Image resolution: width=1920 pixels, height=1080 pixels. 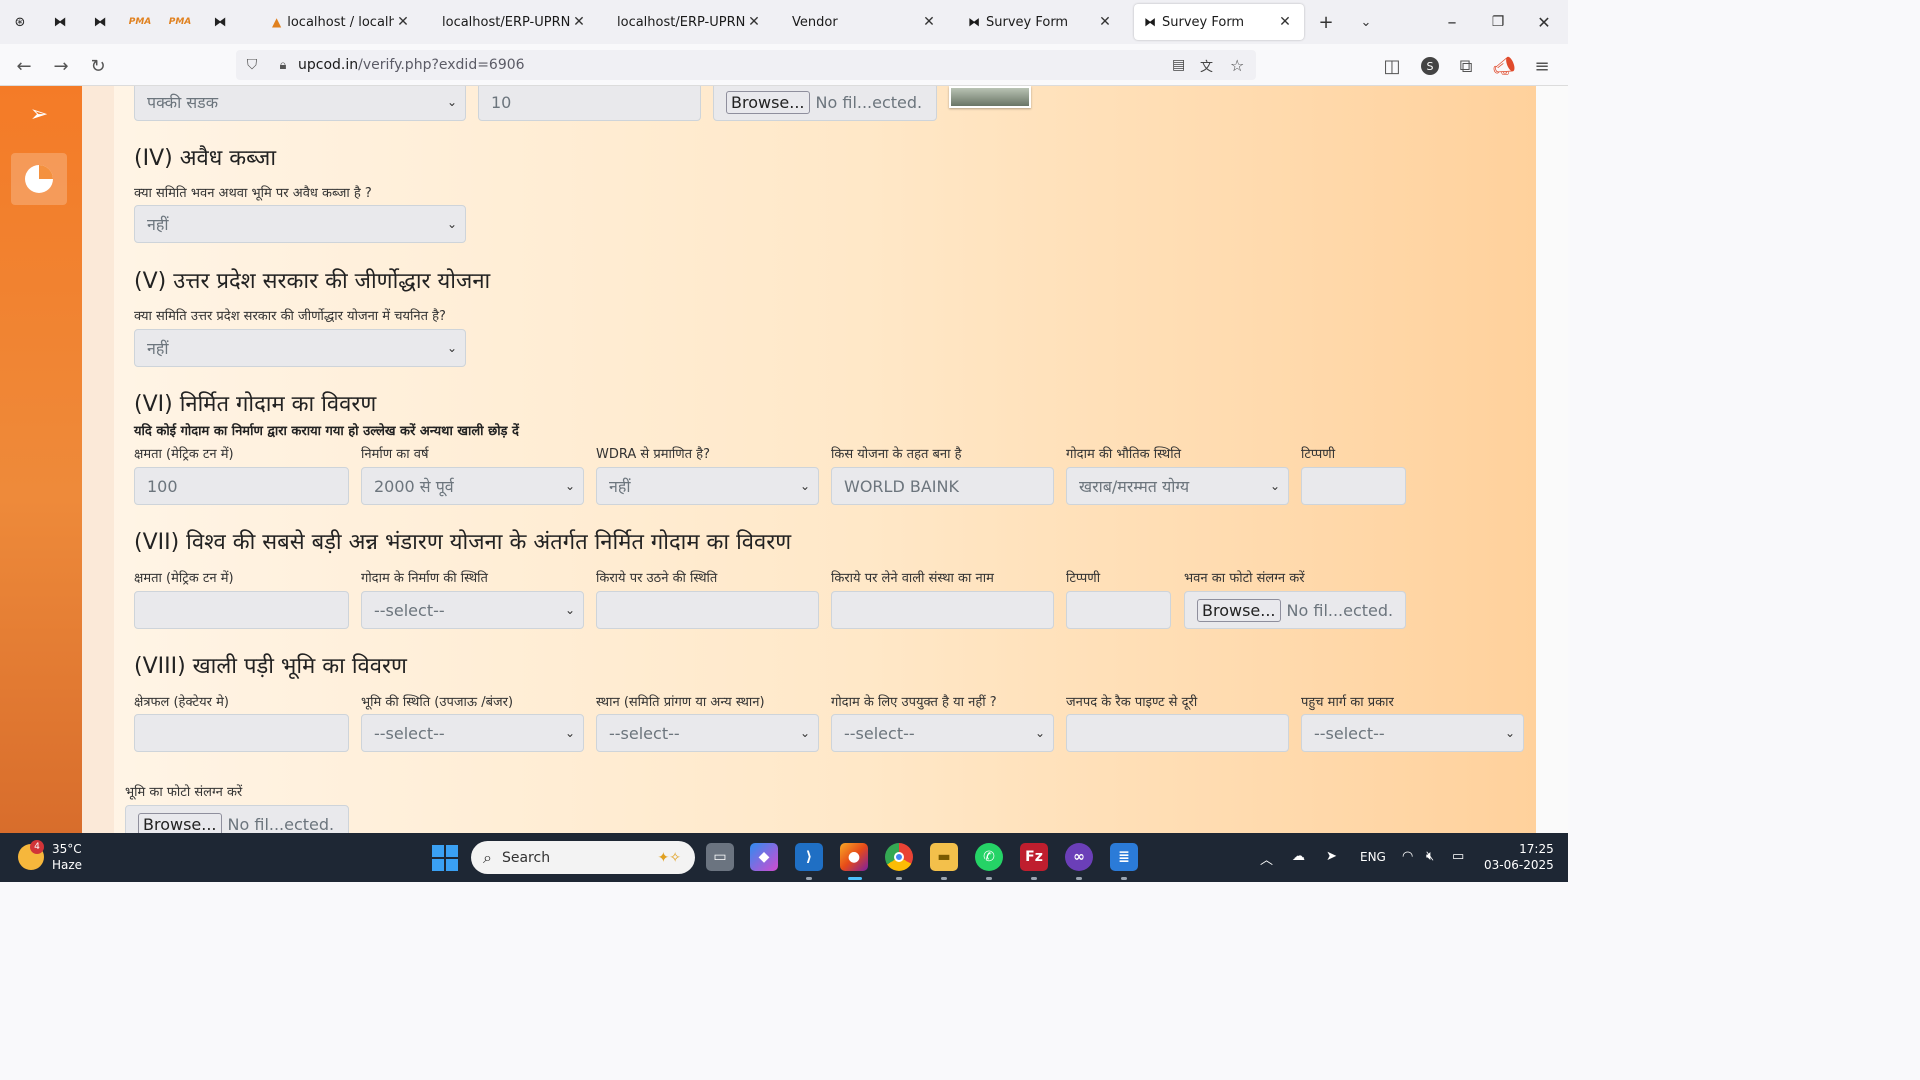 I want to click on vscode-icon: ⟩, so click(x=809, y=857).